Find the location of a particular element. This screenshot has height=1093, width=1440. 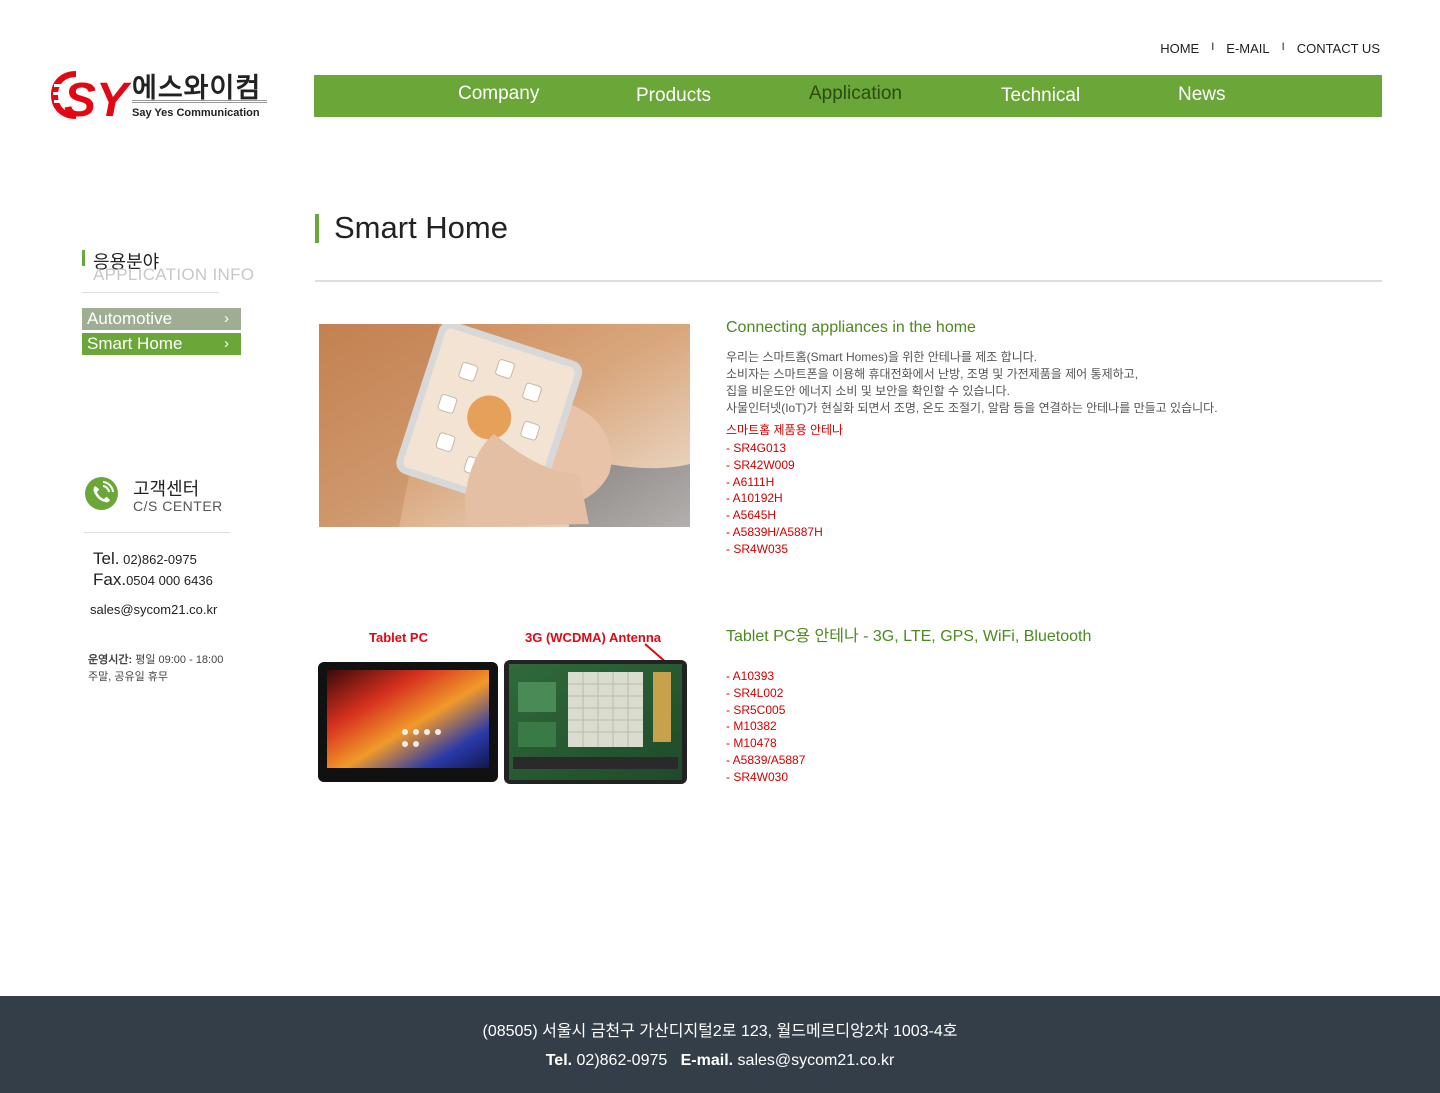

sidebar-menu: Automotive › Smart Home › is located at coordinates (161, 333).